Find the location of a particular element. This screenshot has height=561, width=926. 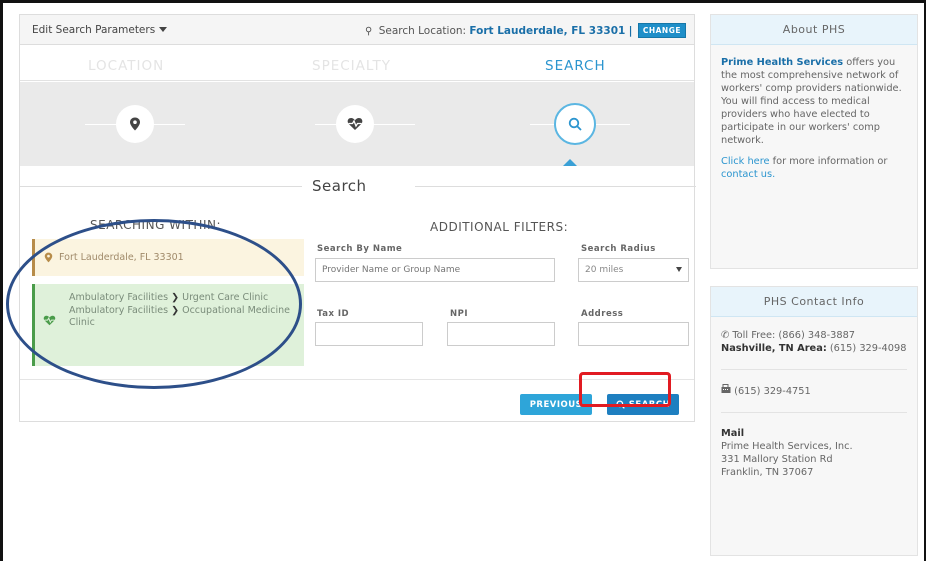

toll-free-number: Toll Free: (866) 348-3887 is located at coordinates (794, 335).